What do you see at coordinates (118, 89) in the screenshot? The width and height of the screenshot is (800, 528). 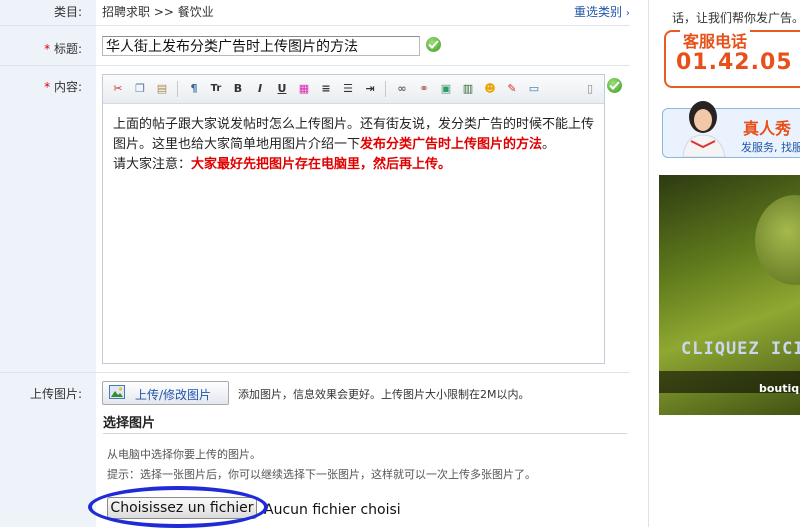 I see `cut-icon: ✂` at bounding box center [118, 89].